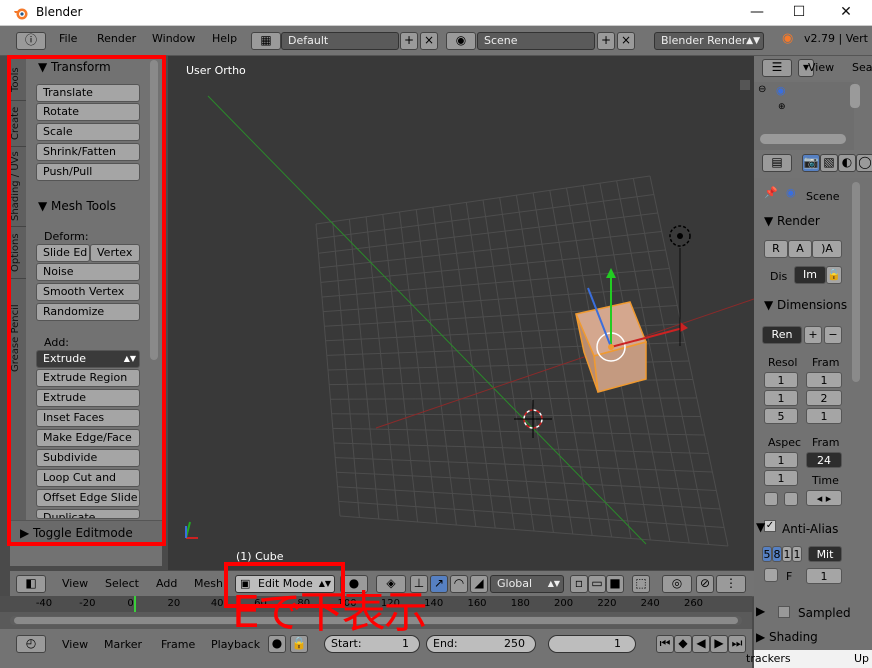  Describe the element at coordinates (166, 583) in the screenshot. I see `menu-add: Add` at that location.